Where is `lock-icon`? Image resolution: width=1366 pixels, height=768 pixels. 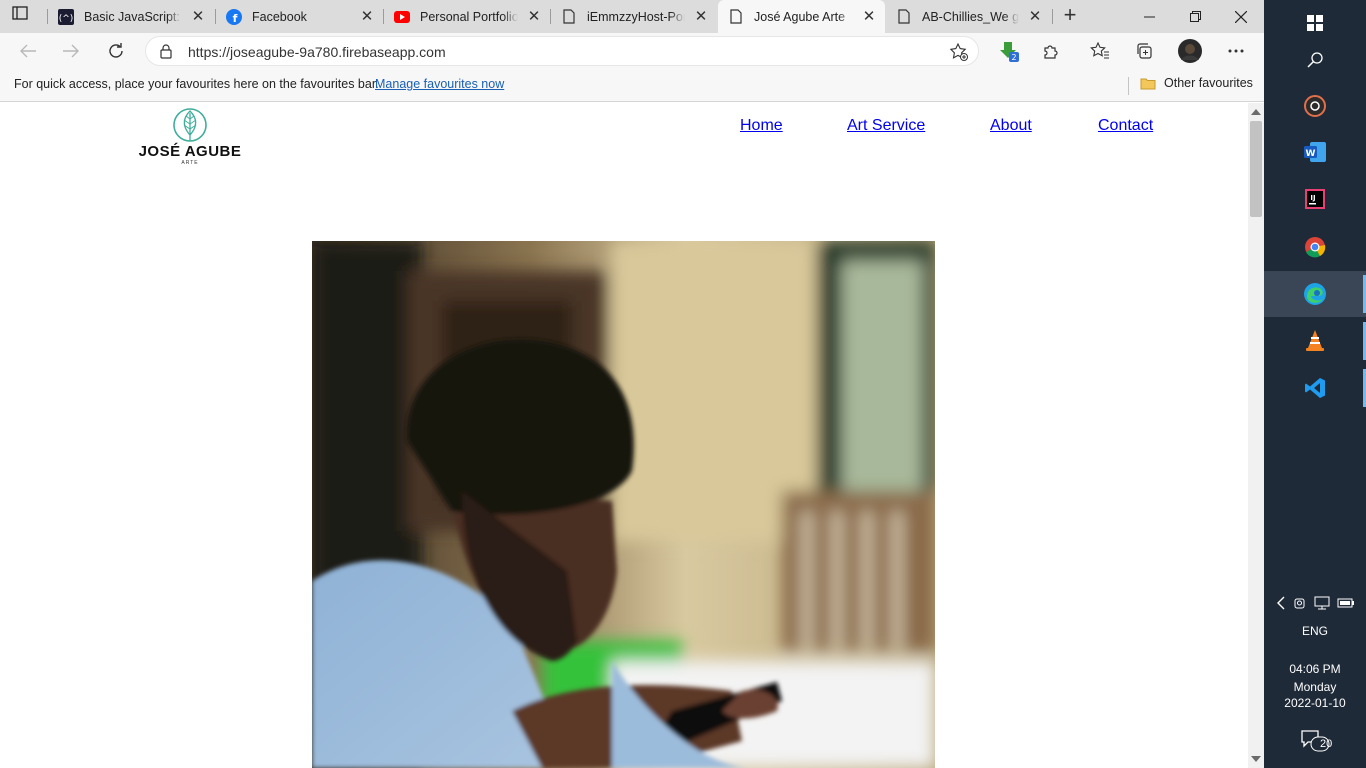 lock-icon is located at coordinates (166, 54).